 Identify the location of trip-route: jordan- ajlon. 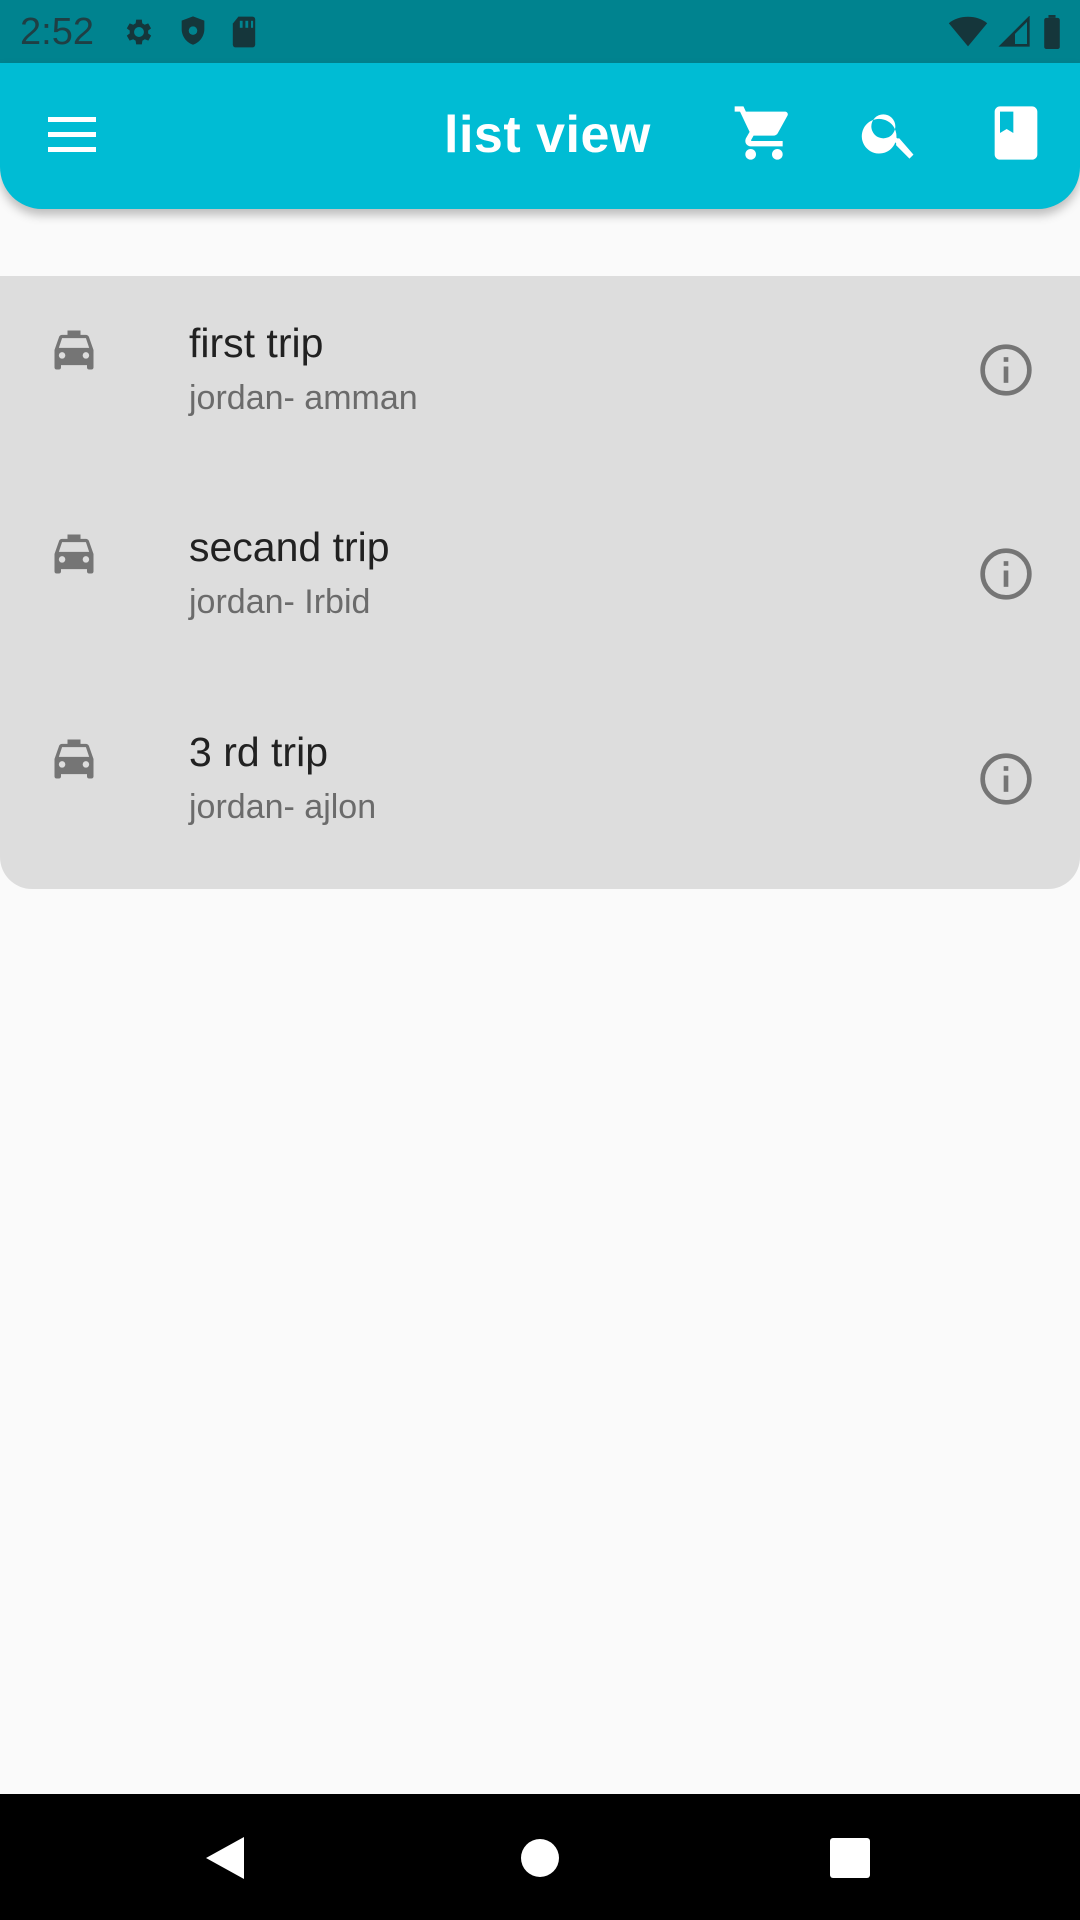
(283, 807).